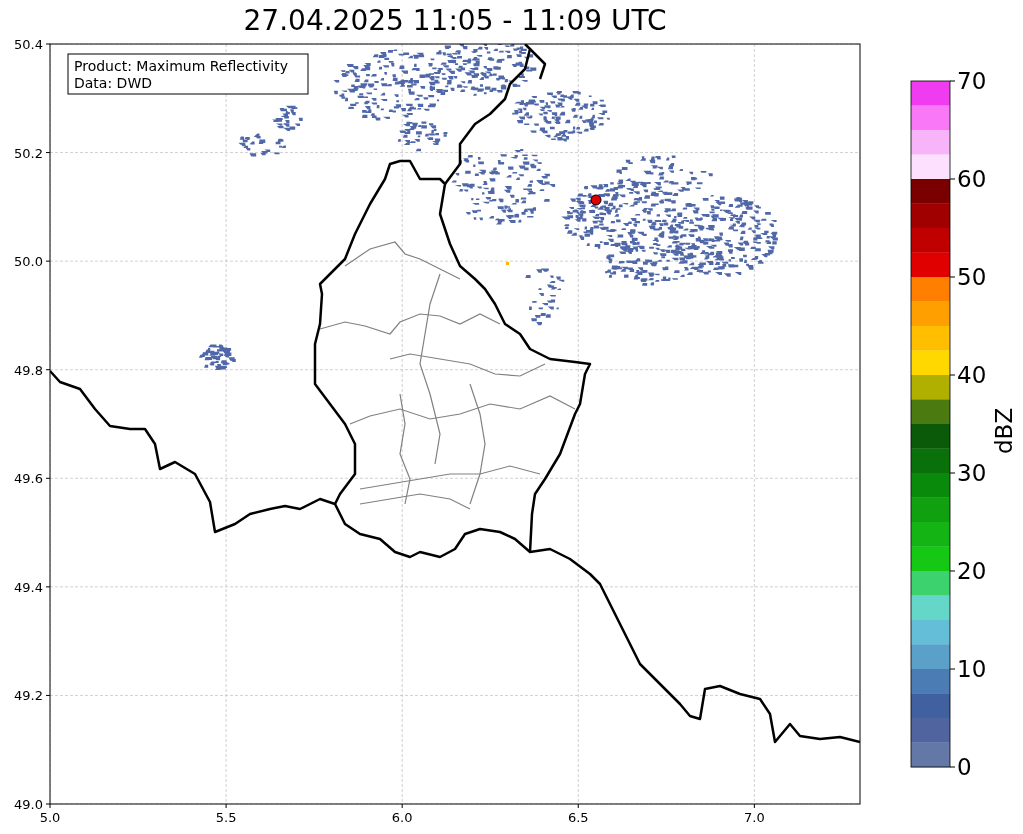 The height and width of the screenshot is (834, 1023). Describe the element at coordinates (28, 153) in the screenshot. I see `y-tick-label: 50.2` at that location.